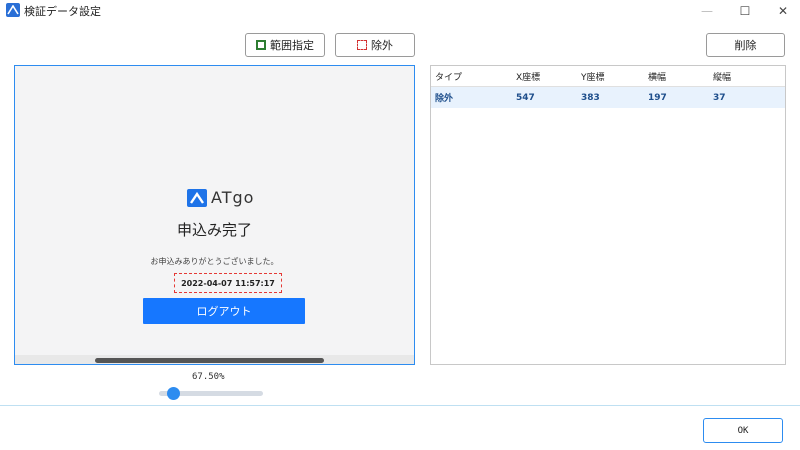 Image resolution: width=800 pixels, height=450 pixels. I want to click on atgo-logo-icon, so click(197, 197).